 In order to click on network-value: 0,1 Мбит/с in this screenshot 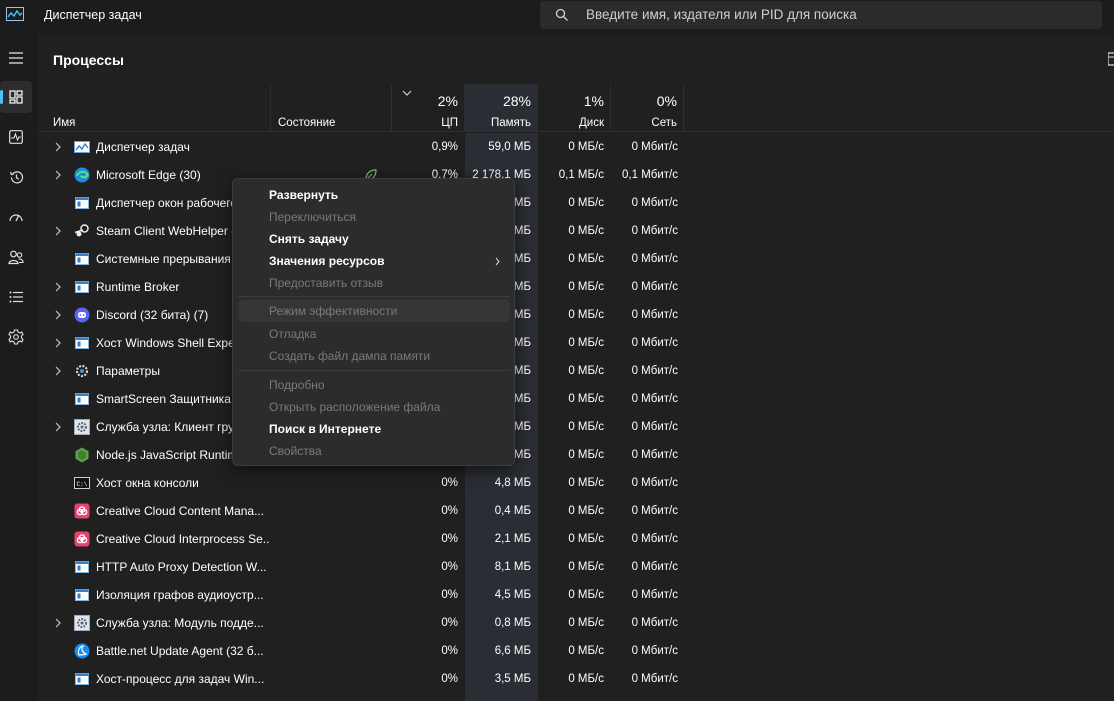, I will do `click(650, 175)`.